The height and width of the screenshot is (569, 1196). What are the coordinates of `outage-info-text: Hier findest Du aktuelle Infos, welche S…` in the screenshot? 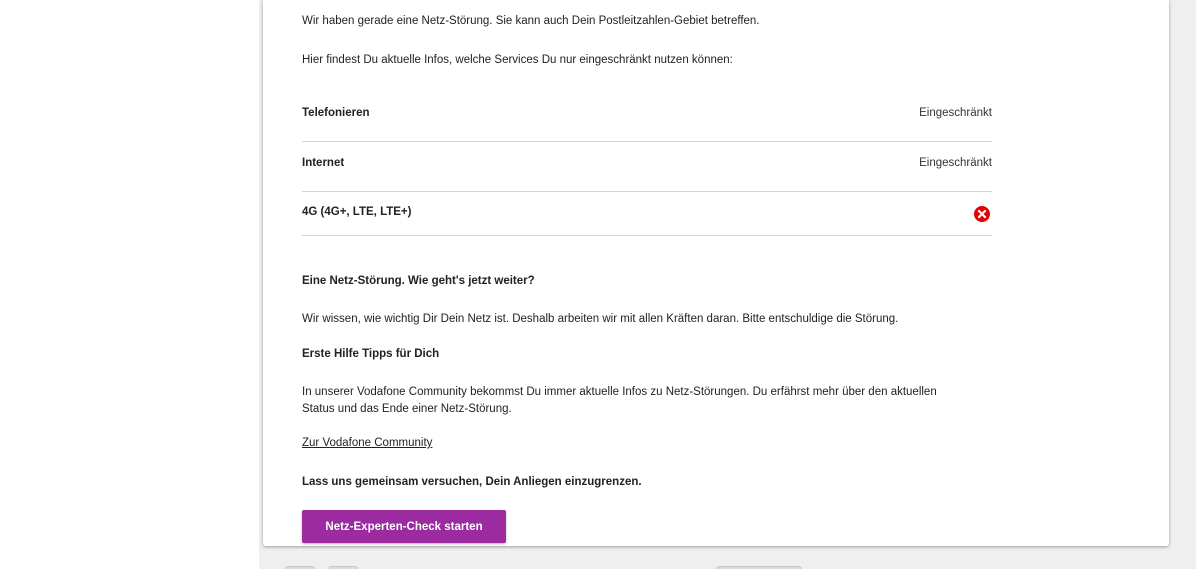 It's located at (517, 60).